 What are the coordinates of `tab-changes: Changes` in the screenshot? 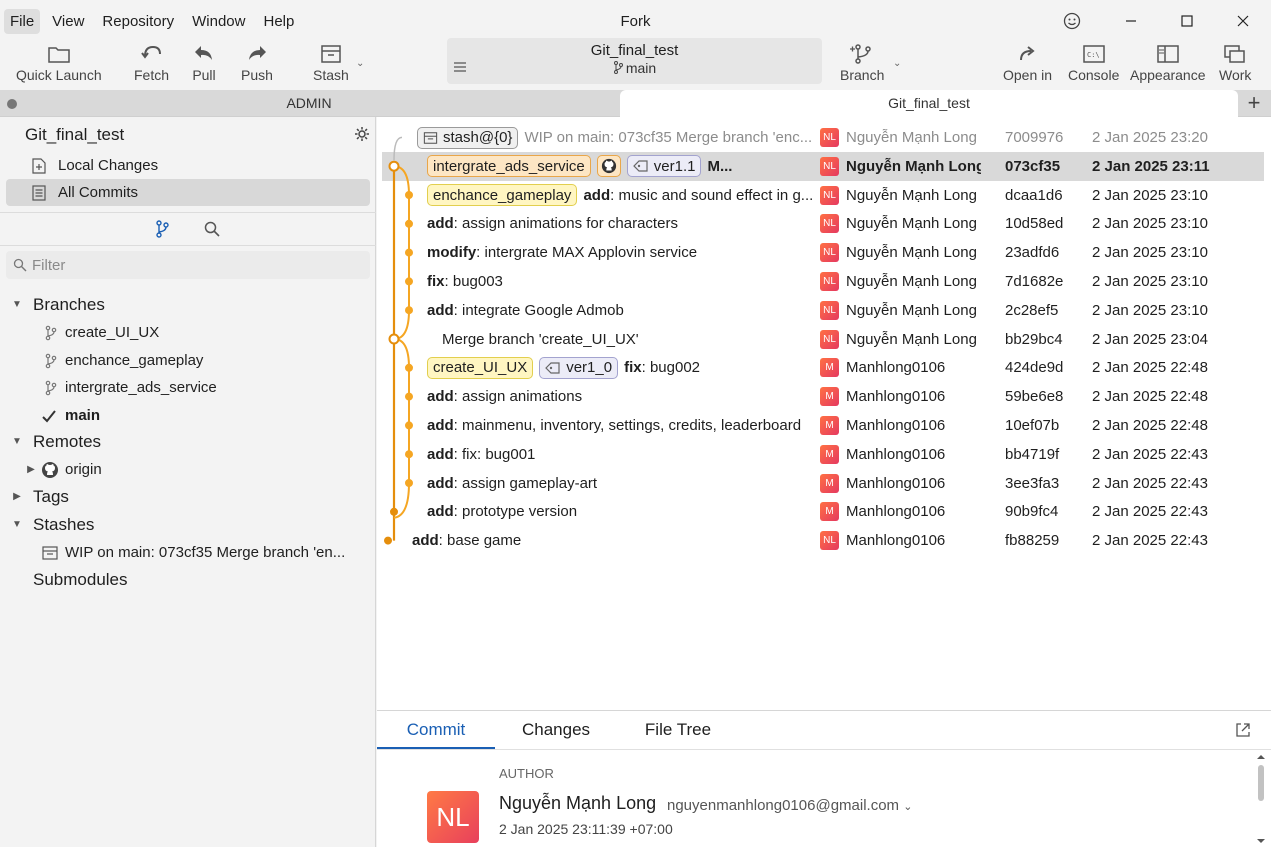 It's located at (556, 730).